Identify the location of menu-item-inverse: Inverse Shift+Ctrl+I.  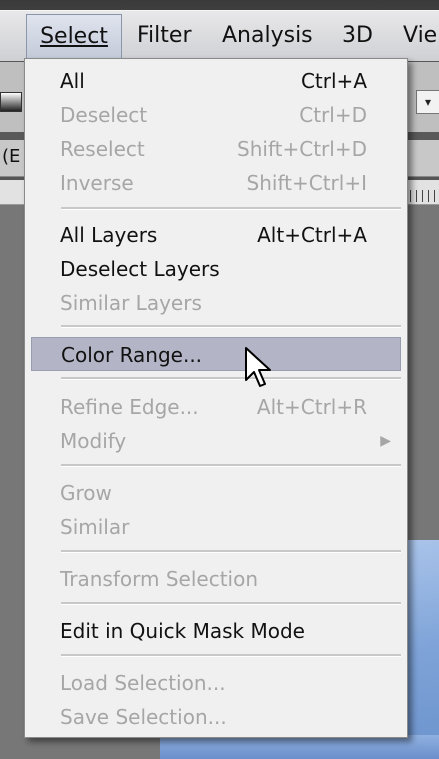
(216, 183).